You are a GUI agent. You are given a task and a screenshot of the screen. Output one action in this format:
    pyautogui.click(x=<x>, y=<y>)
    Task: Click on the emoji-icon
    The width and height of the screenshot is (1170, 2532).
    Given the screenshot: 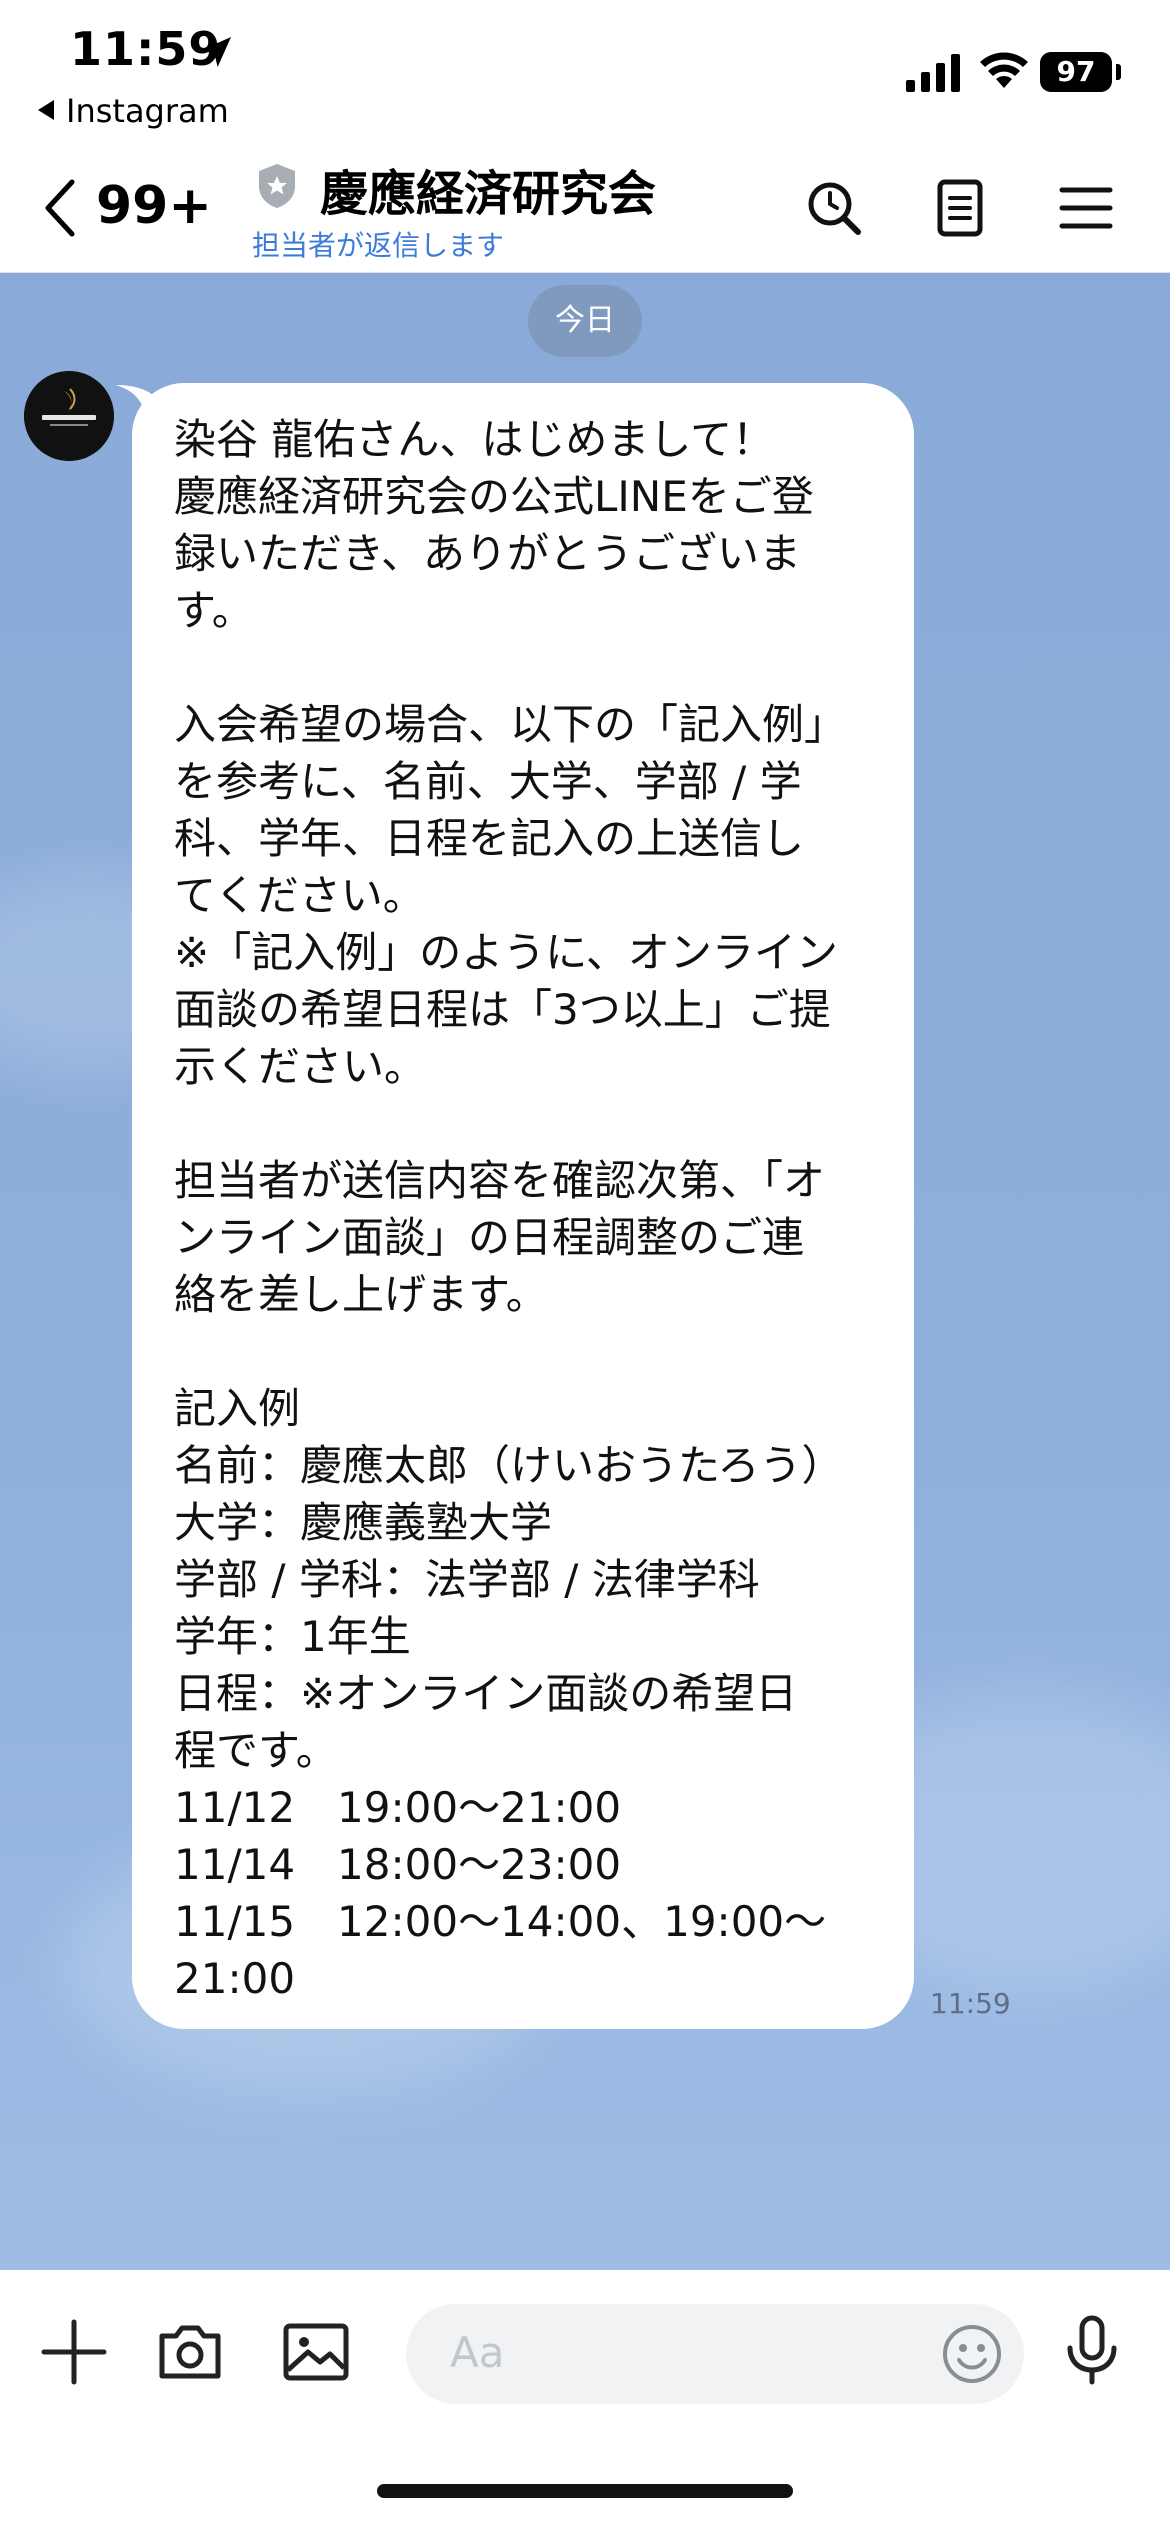 What is the action you would take?
    pyautogui.click(x=972, y=2354)
    